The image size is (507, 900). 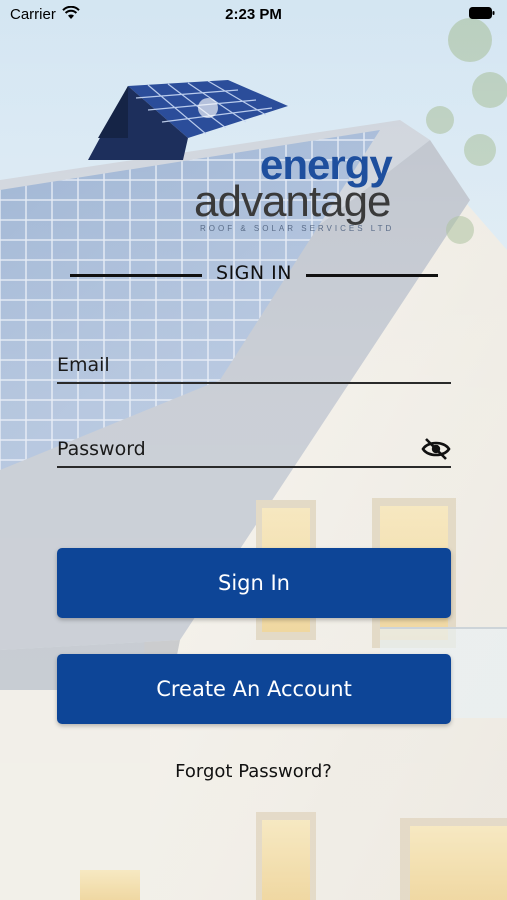 I want to click on logo-tagline: ROOF & SOLAR SERVICES LTD, so click(x=297, y=228).